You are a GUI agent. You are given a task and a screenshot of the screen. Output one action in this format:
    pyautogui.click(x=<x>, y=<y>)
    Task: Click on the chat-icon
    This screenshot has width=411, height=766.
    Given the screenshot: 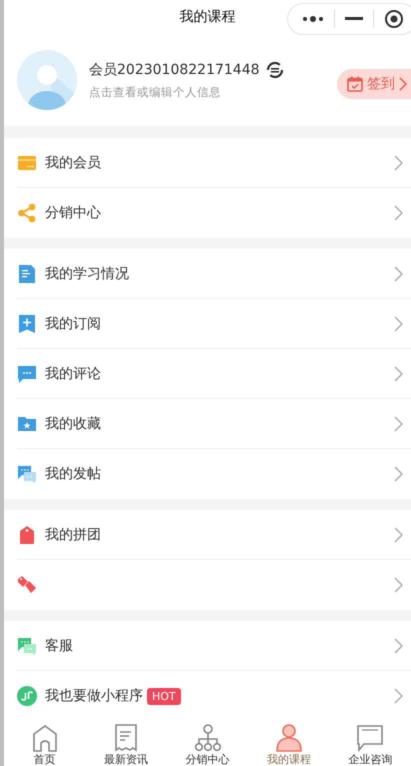 What is the action you would take?
    pyautogui.click(x=370, y=738)
    